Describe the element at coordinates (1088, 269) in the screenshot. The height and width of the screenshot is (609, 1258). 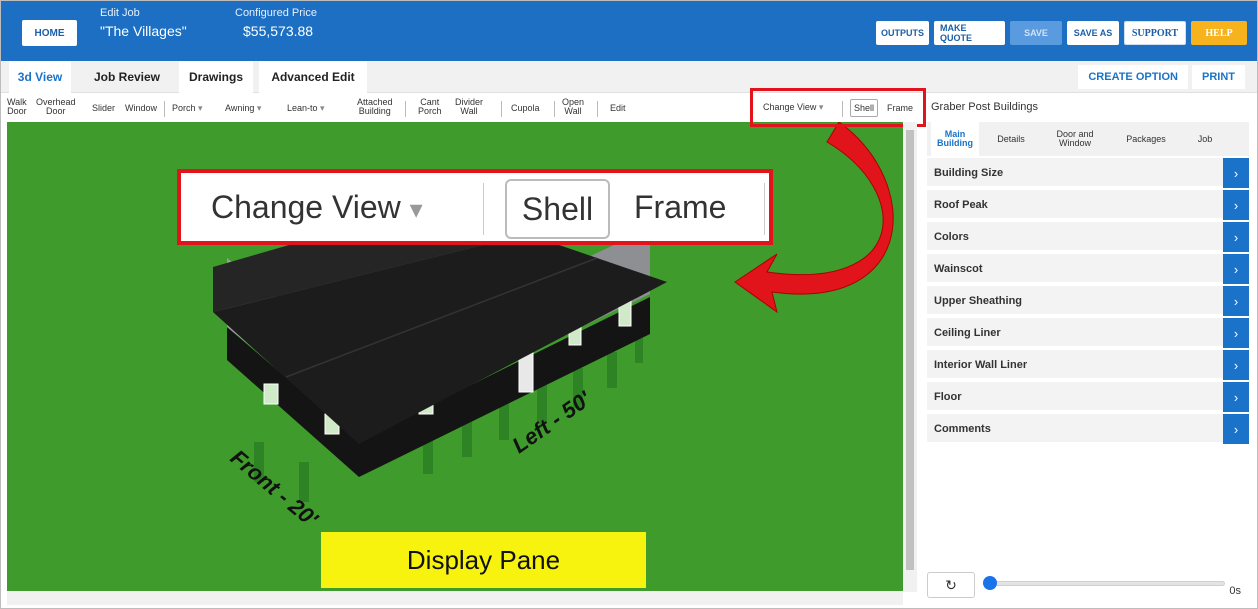
I see `section-wainscot: Wainscot ›` at that location.